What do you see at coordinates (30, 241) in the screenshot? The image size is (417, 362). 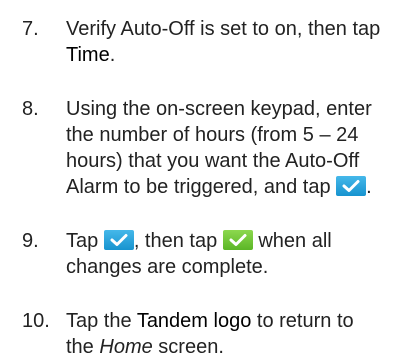 I see `step-number: 9.` at bounding box center [30, 241].